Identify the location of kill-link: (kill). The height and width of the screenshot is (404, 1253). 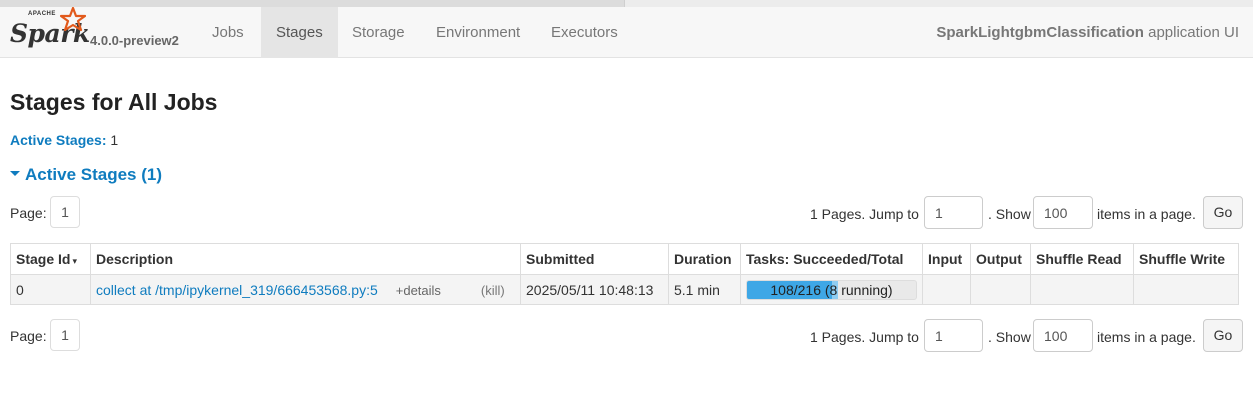
(493, 290).